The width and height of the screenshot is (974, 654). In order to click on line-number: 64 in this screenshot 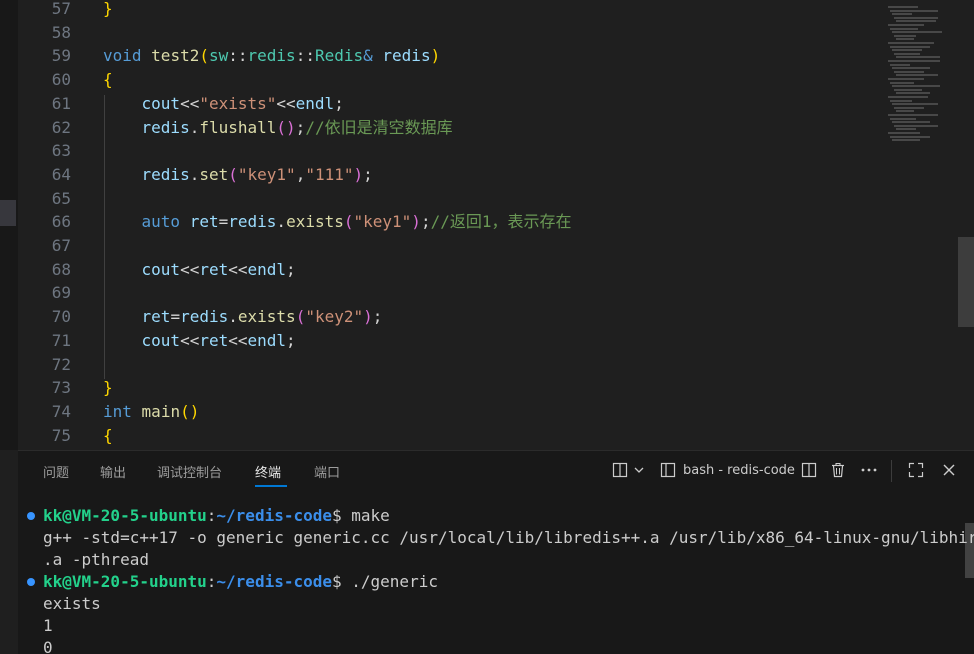, I will do `click(61, 174)`.